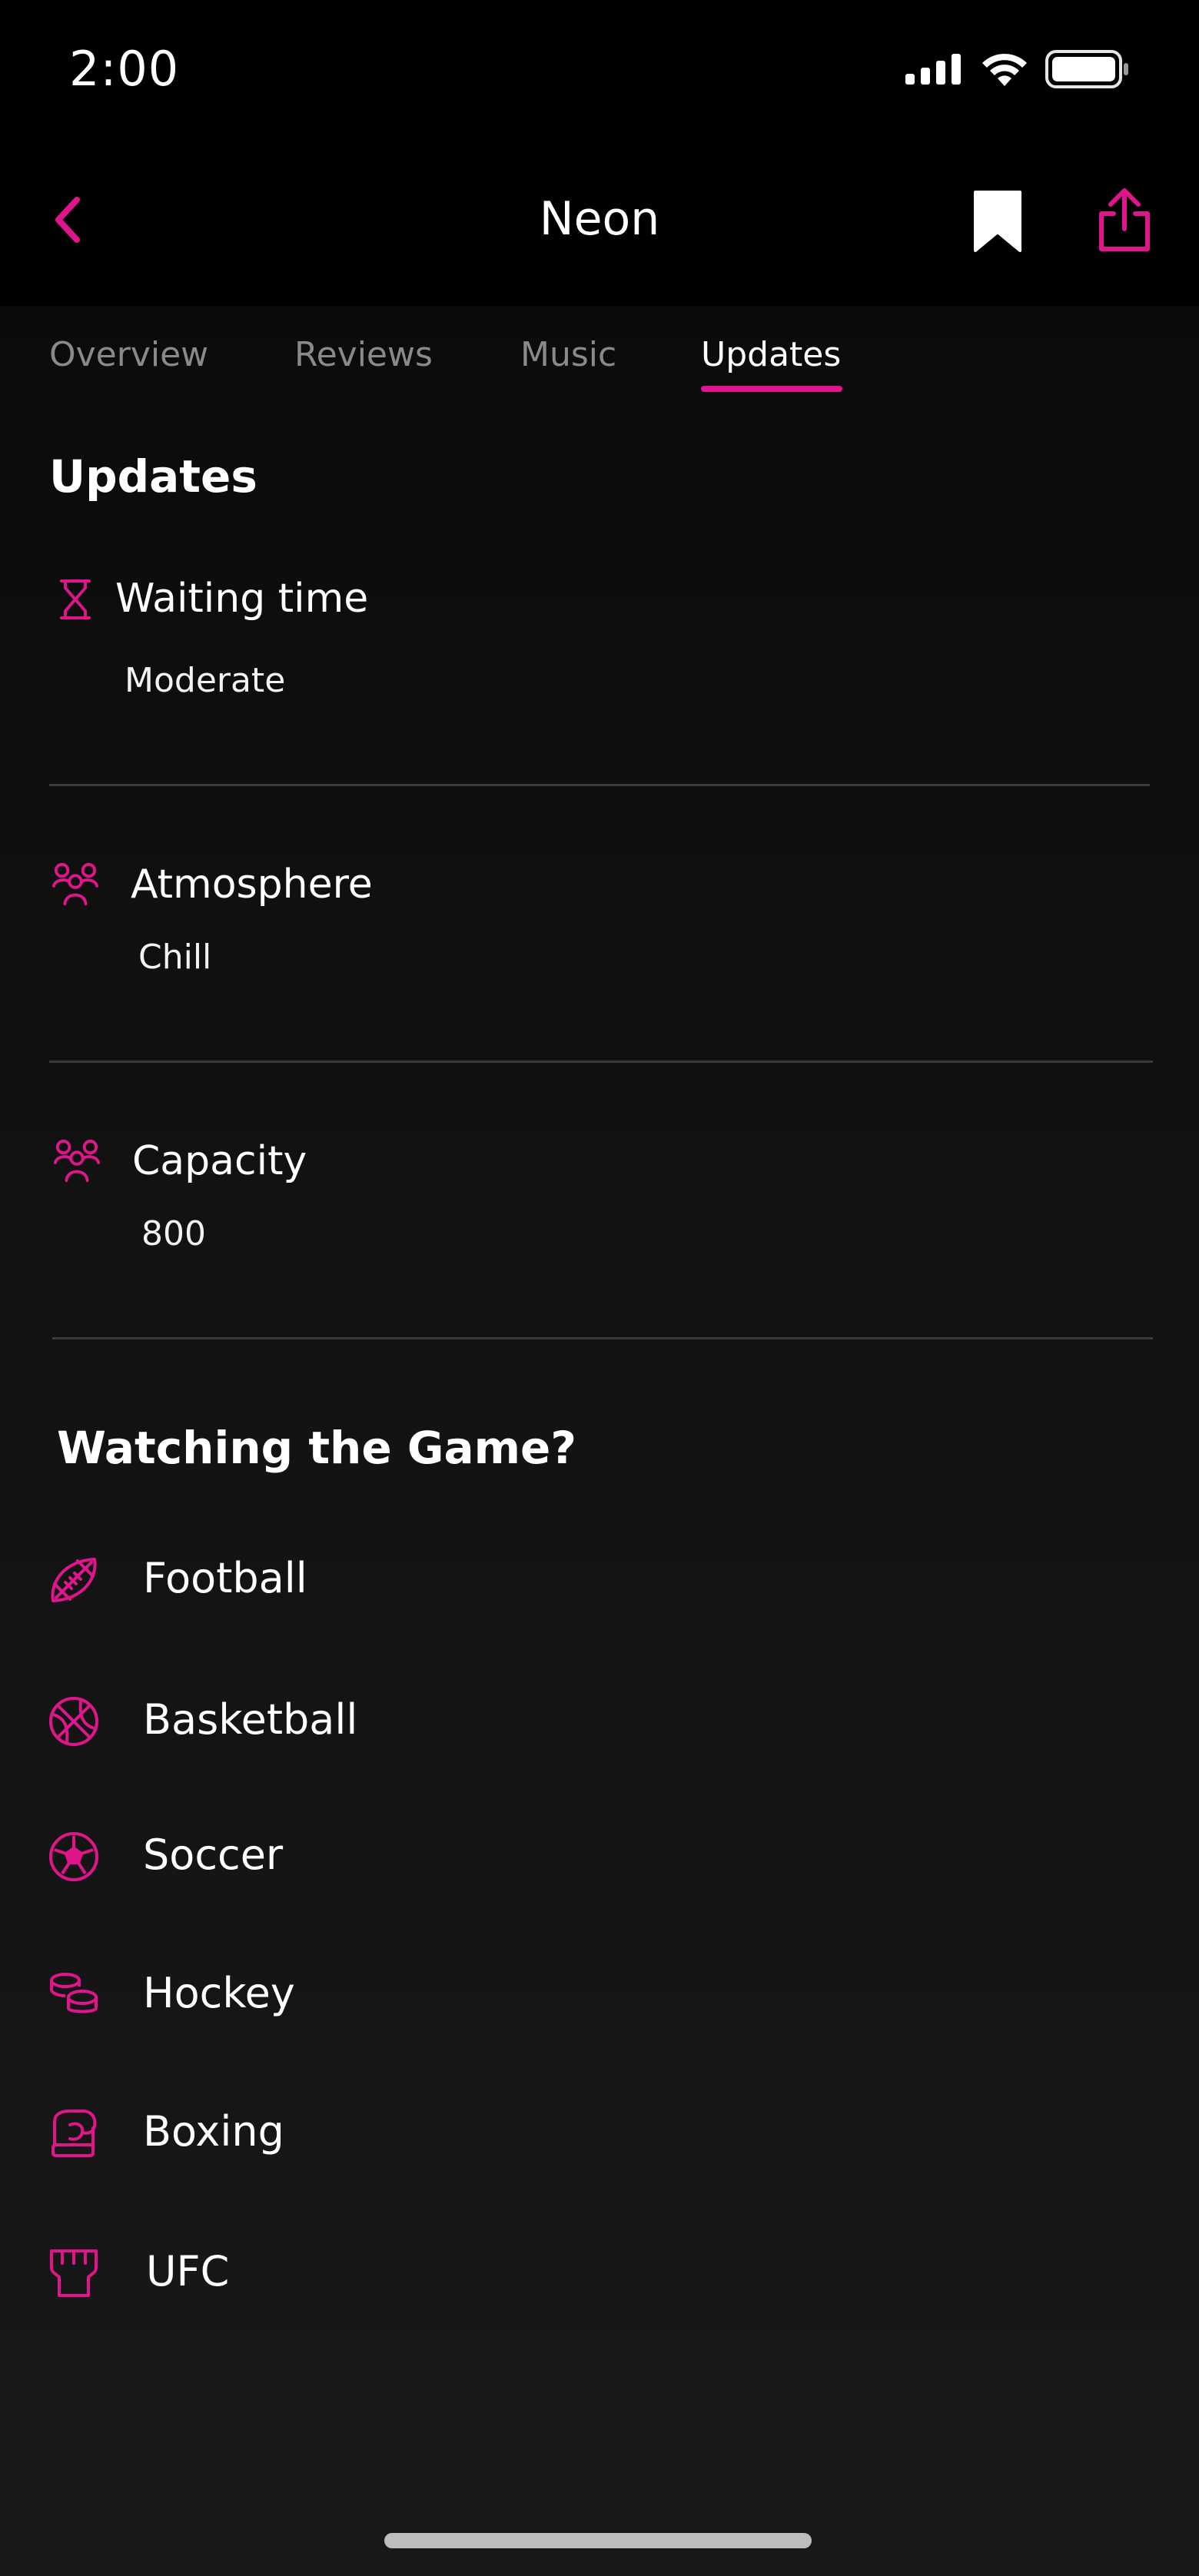 The width and height of the screenshot is (1199, 2576). What do you see at coordinates (568, 355) in the screenshot?
I see `tab-music: Music` at bounding box center [568, 355].